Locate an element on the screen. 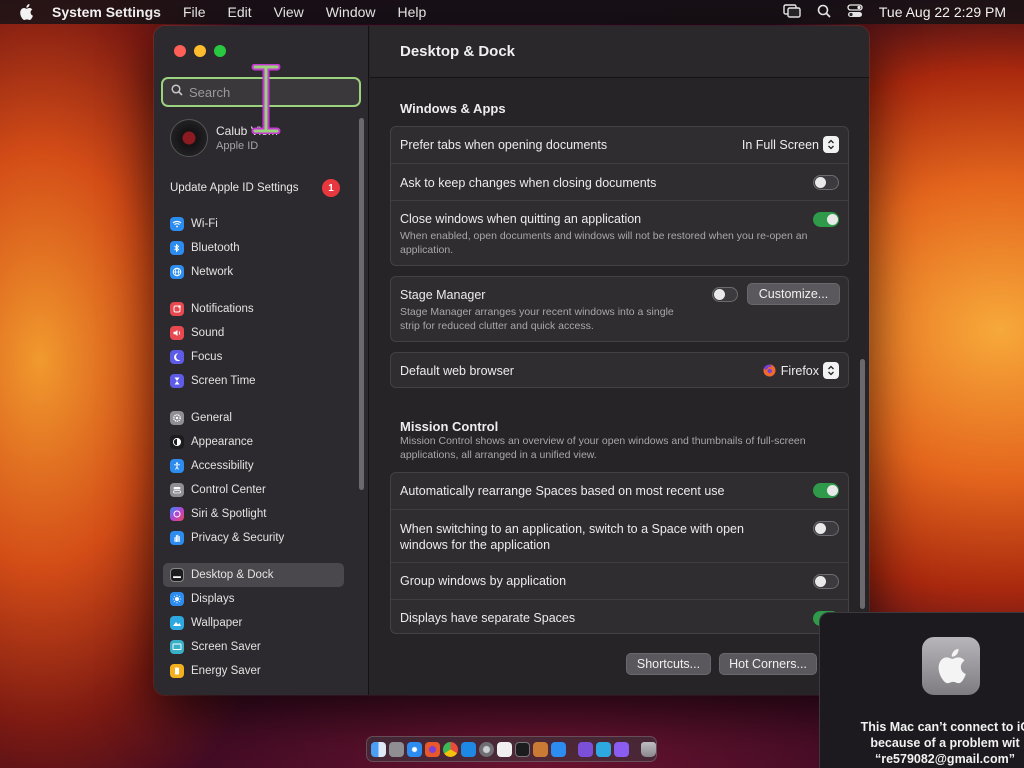 The image size is (1024, 768). separate-spaces-row: Displays have separate Spaces is located at coordinates (619, 616).